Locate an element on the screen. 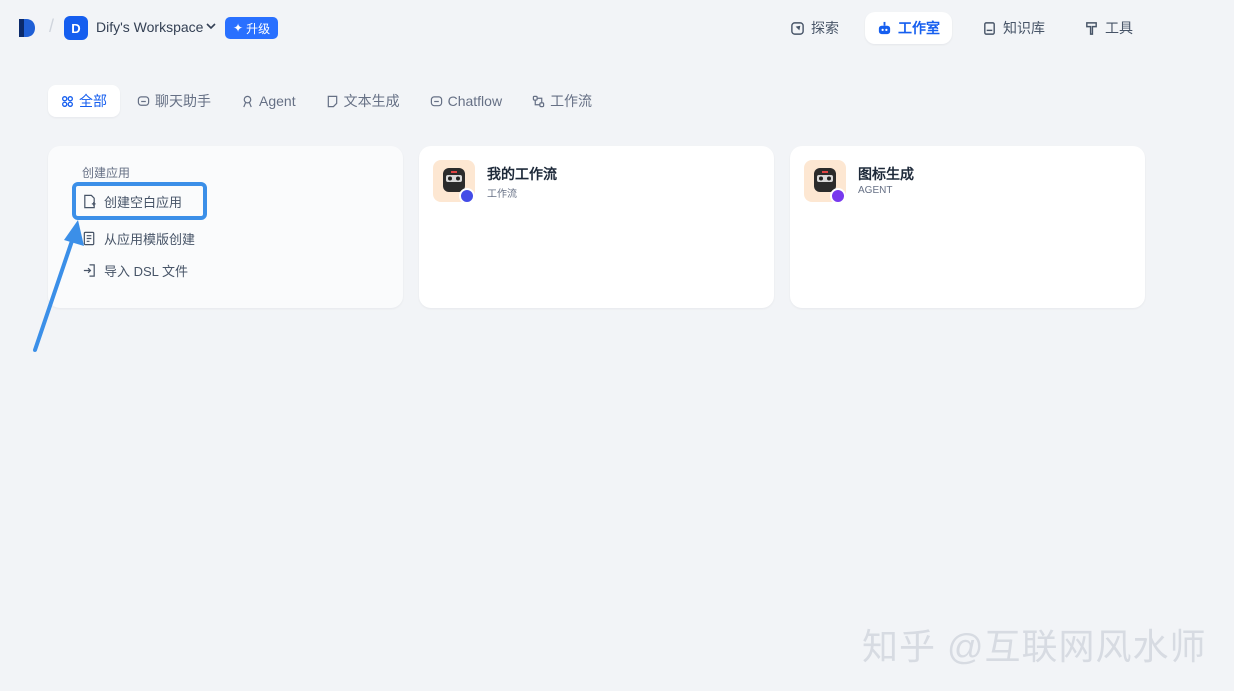  tab-label: 聊天助手 is located at coordinates (183, 101).